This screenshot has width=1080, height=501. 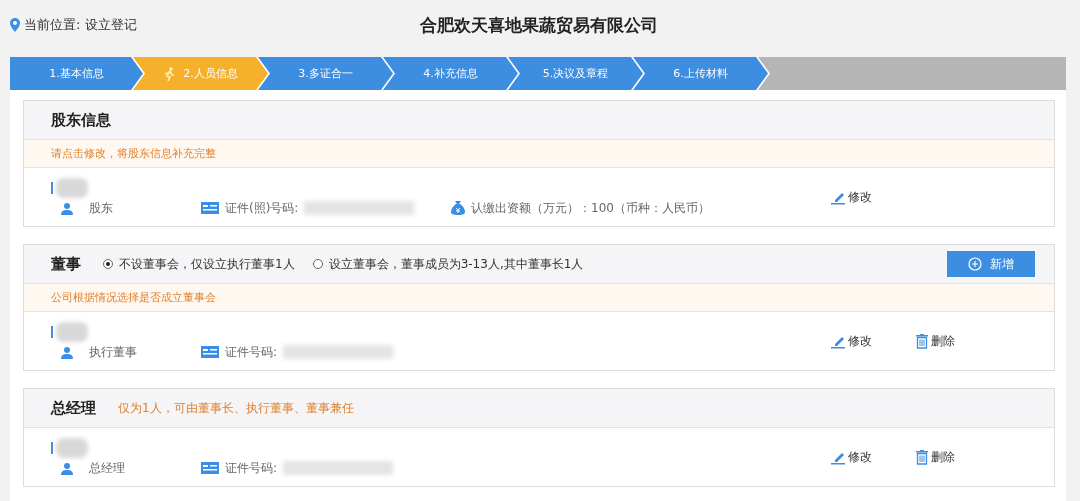 I want to click on role-text: 执行董事, so click(x=113, y=352).